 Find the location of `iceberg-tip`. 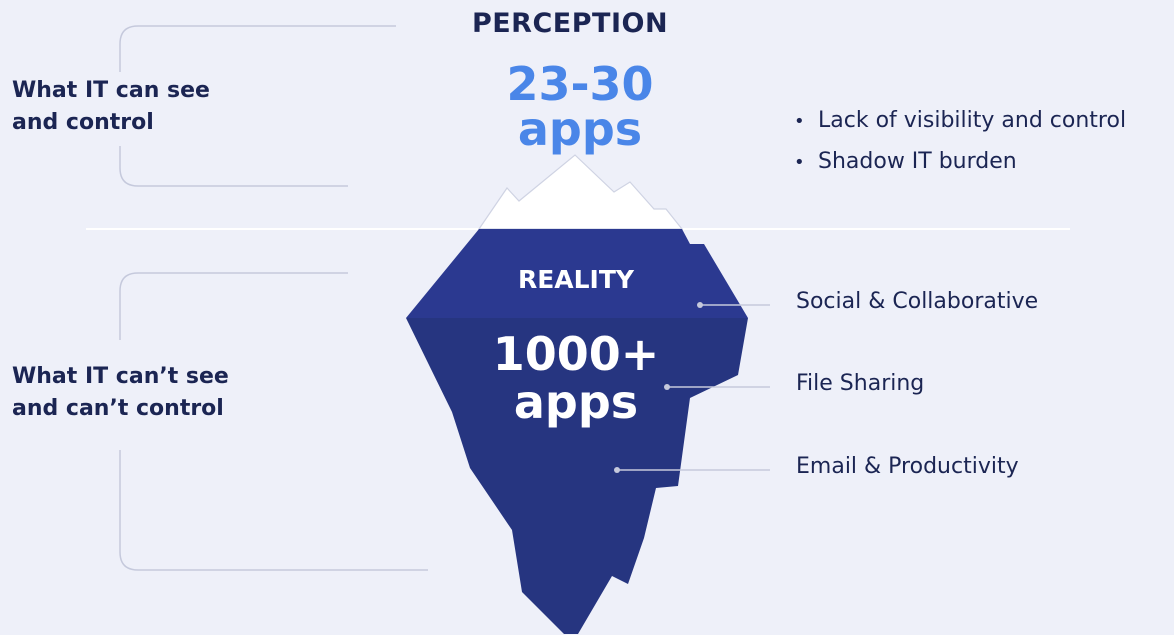

iceberg-tip is located at coordinates (580, 192).